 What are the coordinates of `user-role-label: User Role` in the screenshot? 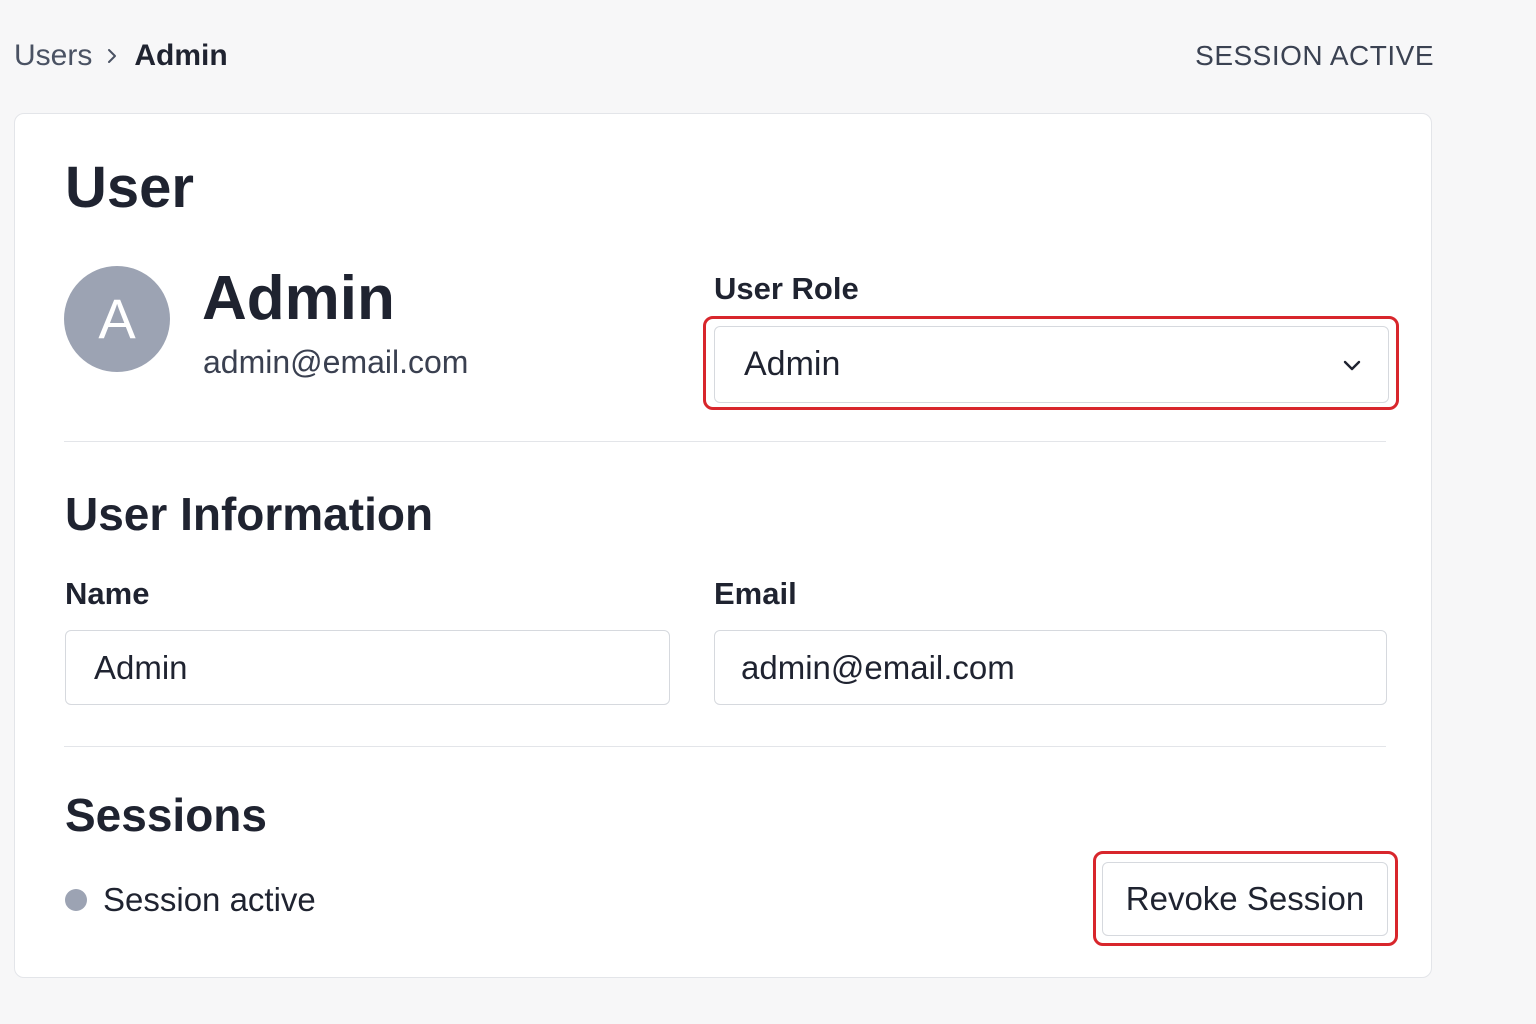 It's located at (786, 288).